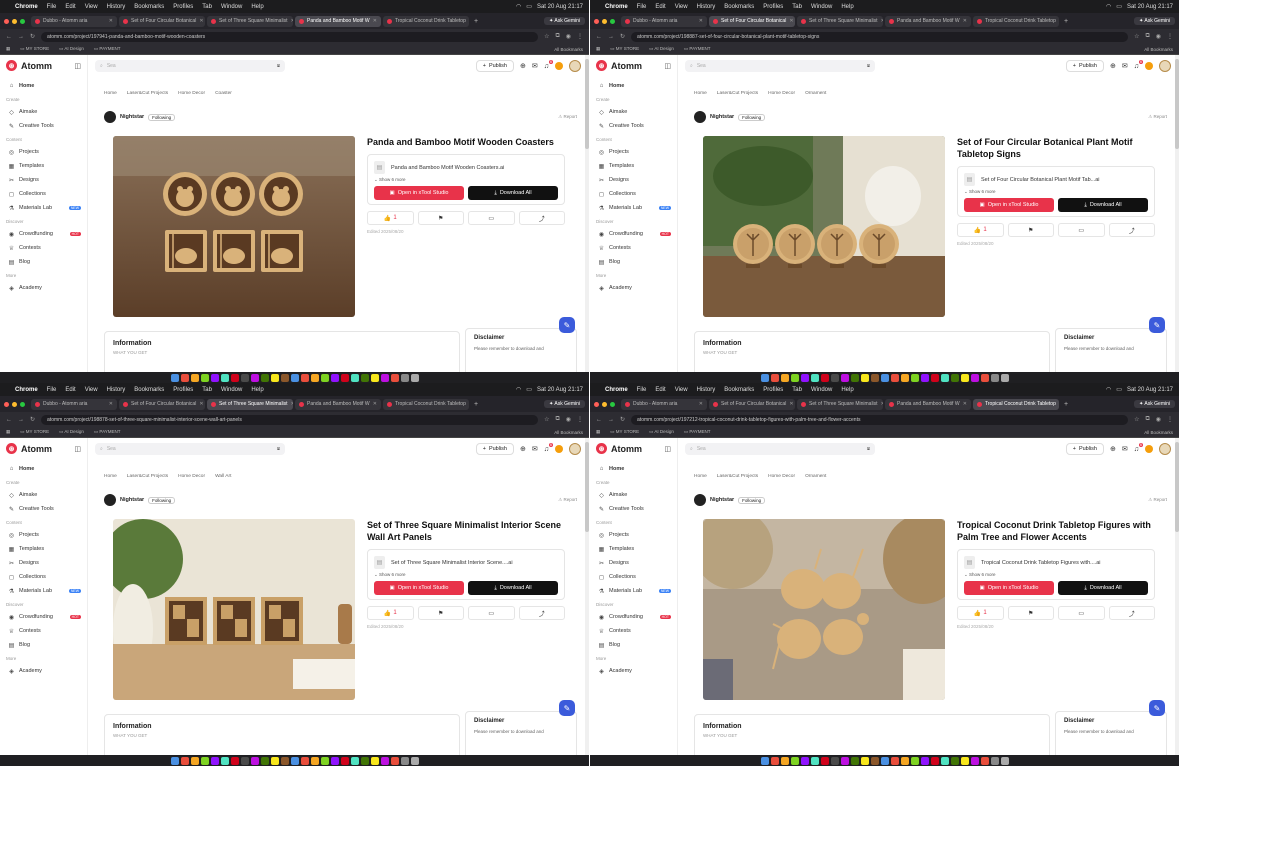 This screenshot has width=1280, height=867. Describe the element at coordinates (1066, 404) in the screenshot. I see `new-tab-button: +` at that location.